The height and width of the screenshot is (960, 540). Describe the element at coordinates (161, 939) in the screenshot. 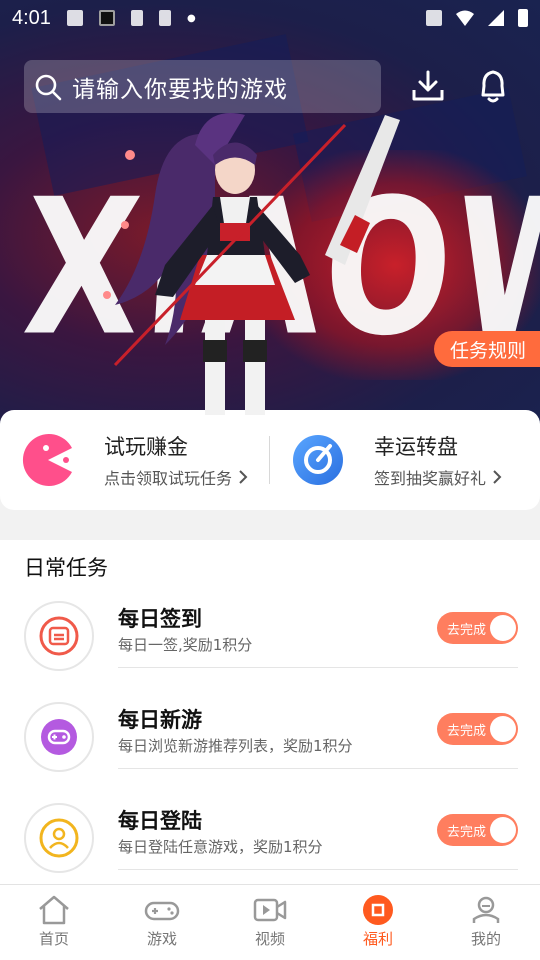

I see `tab-label: 游戏` at that location.